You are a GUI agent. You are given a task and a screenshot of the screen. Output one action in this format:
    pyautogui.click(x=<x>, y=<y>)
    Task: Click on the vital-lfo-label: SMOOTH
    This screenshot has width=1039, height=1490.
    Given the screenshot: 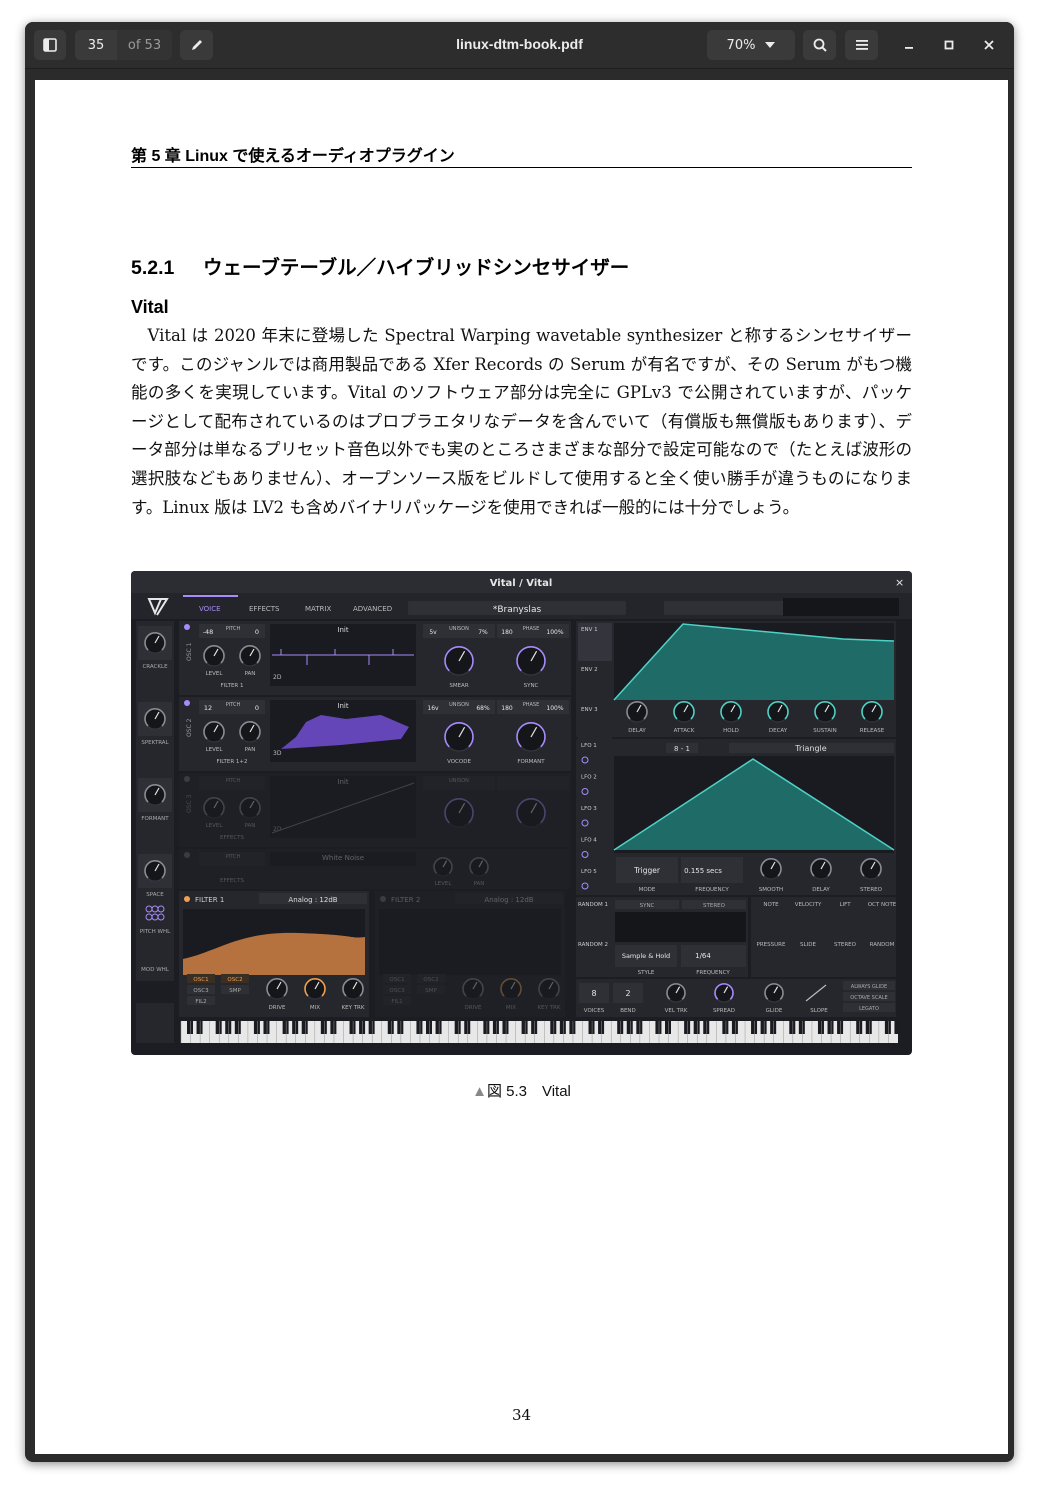 What is the action you would take?
    pyautogui.click(x=771, y=890)
    